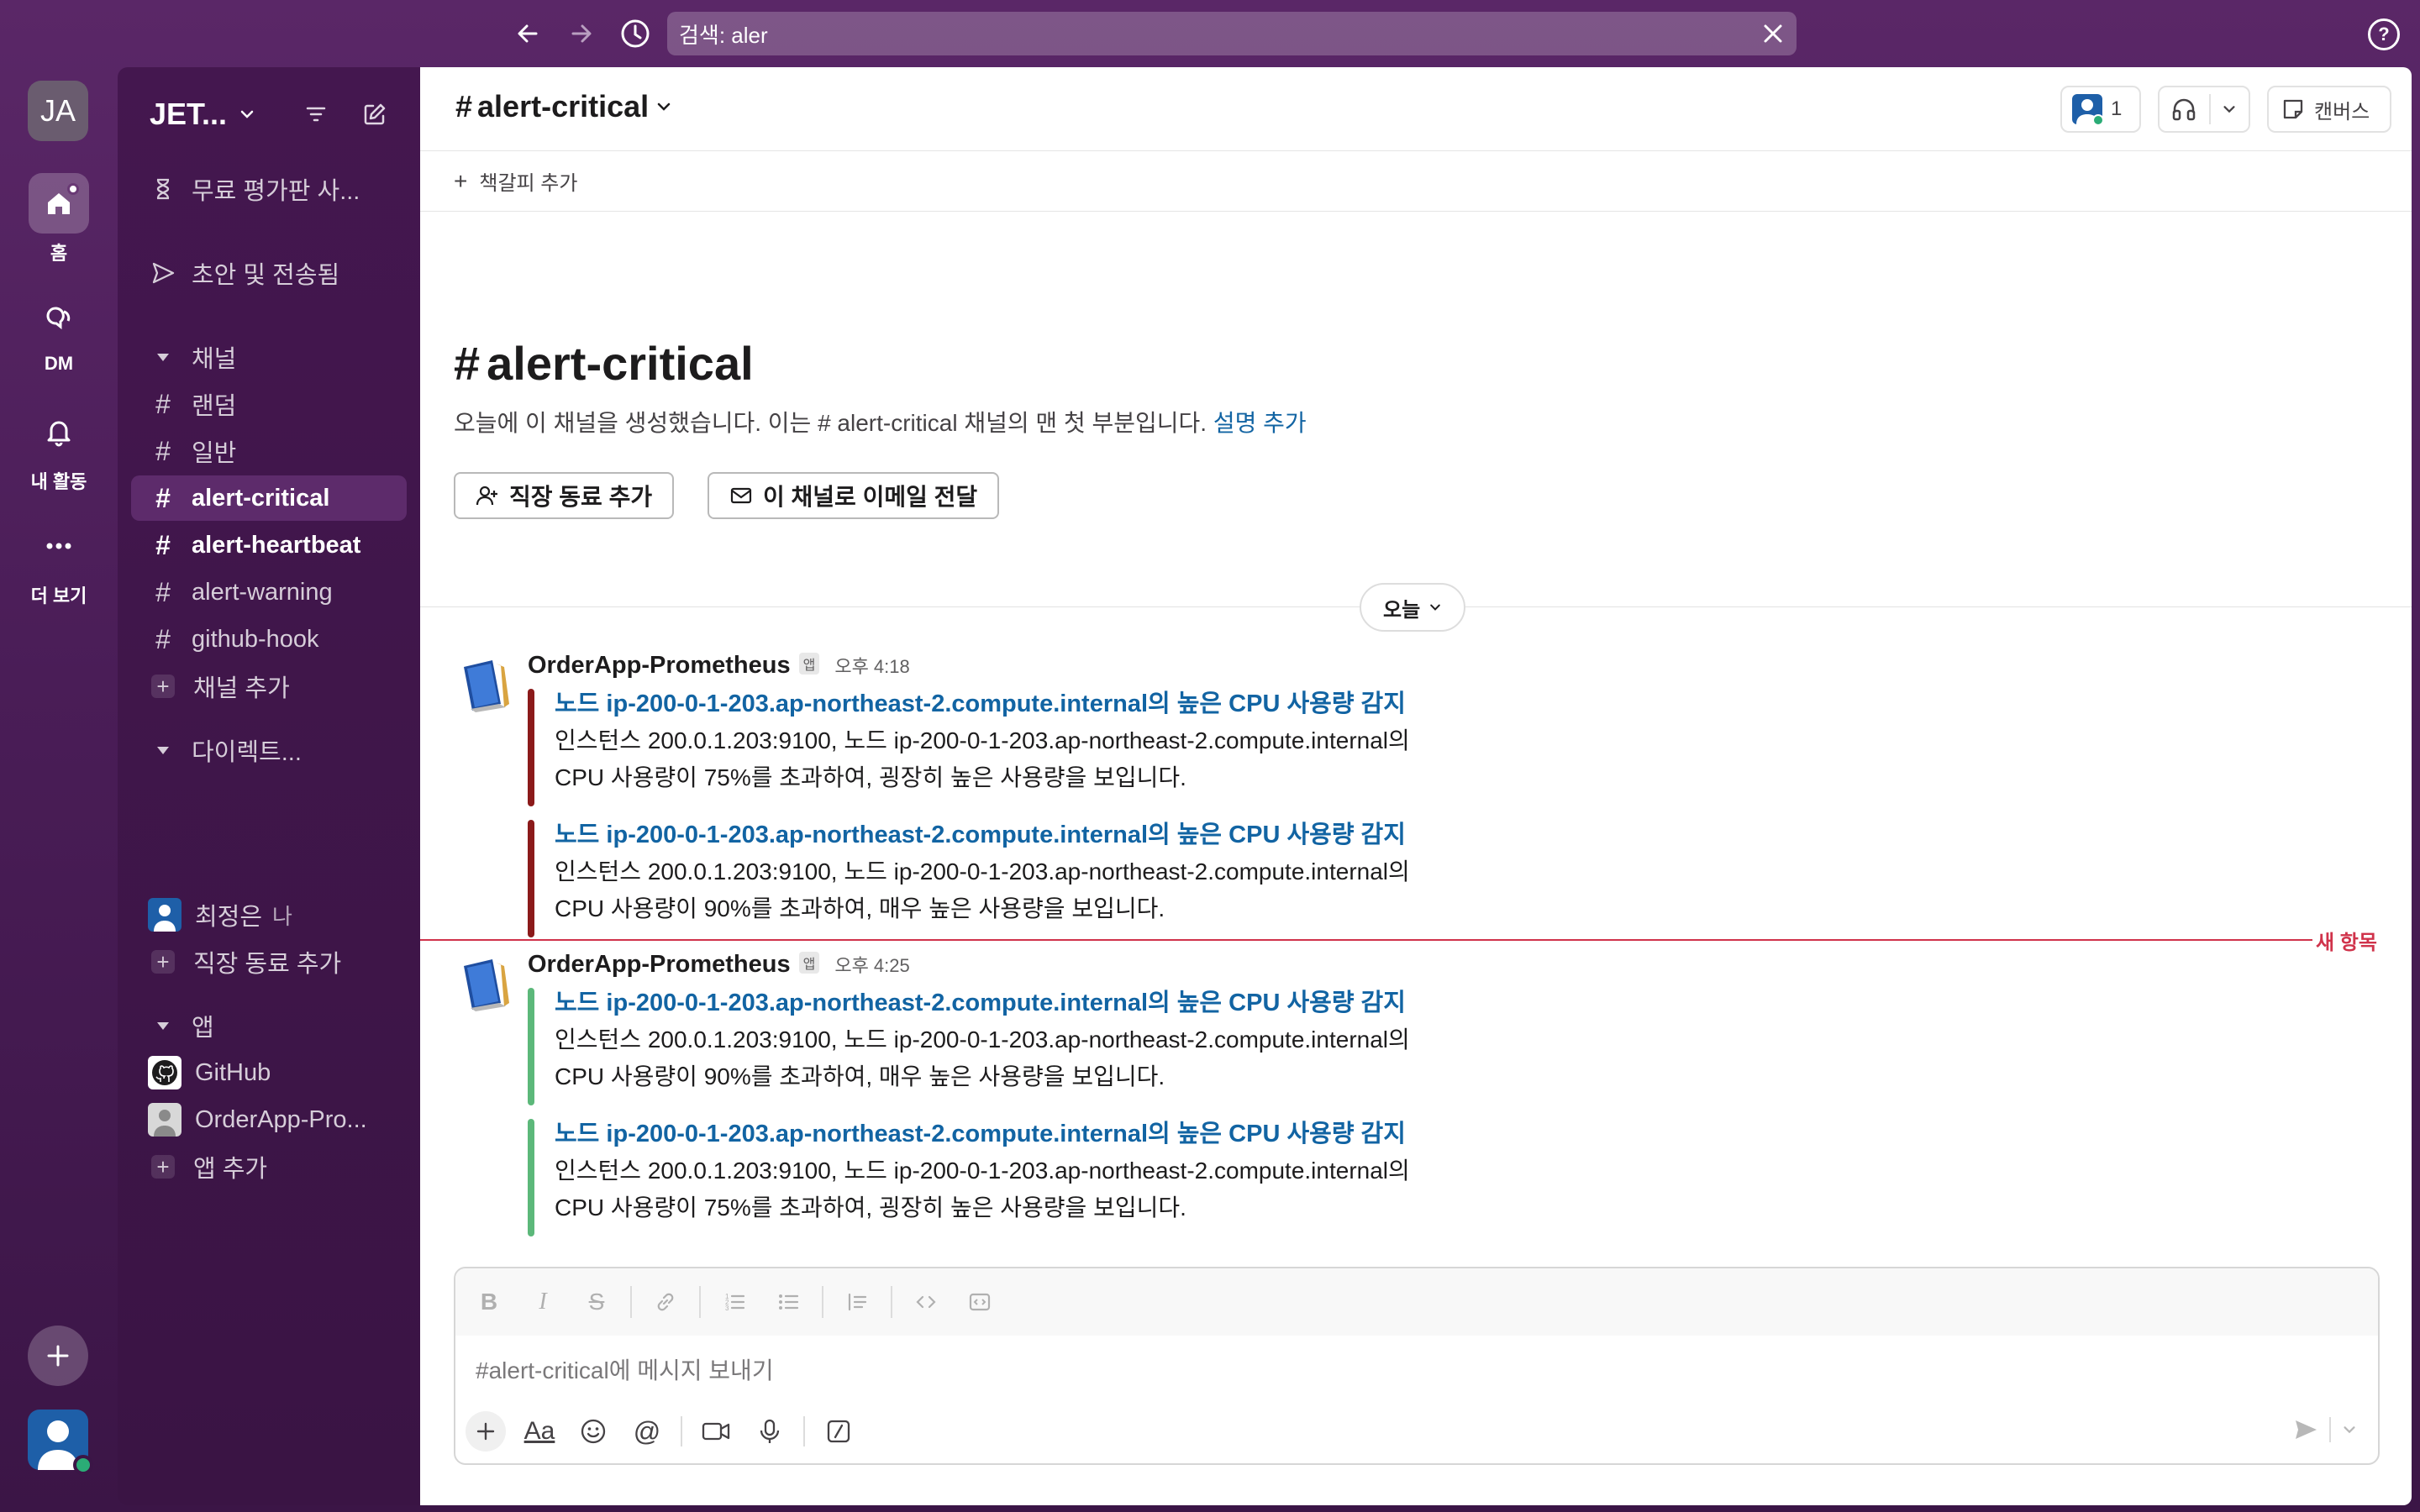 This screenshot has height=1512, width=2420. What do you see at coordinates (1260, 423) in the screenshot?
I see `add-description-link: 설명 추가` at bounding box center [1260, 423].